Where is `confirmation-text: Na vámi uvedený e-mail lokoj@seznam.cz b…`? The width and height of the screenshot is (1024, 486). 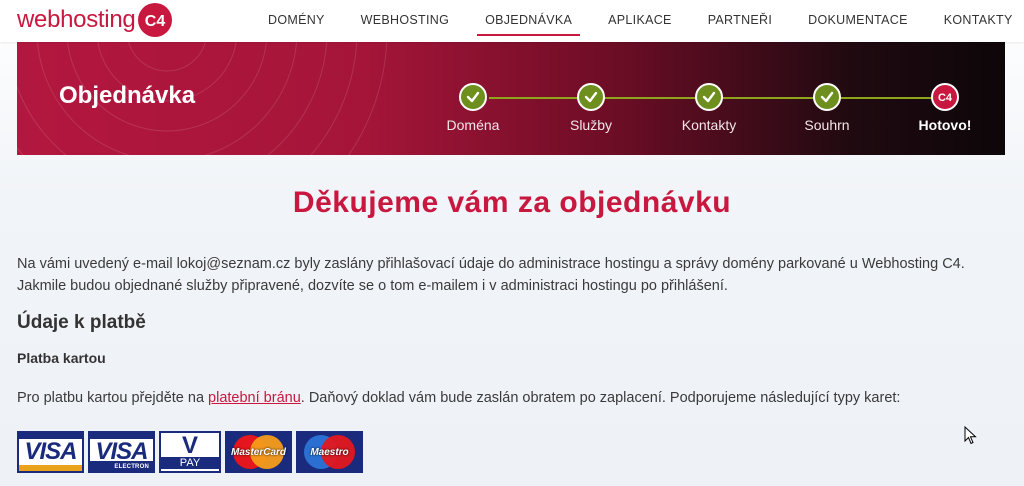
confirmation-text: Na vámi uvedený e-mail lokoj@seznam.cz b… is located at coordinates (517, 275).